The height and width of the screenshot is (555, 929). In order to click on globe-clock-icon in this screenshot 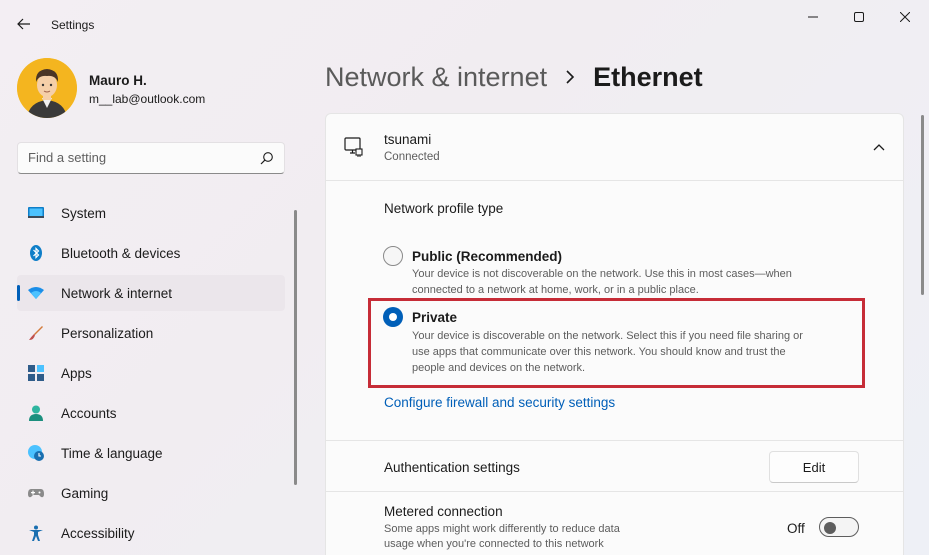, I will do `click(36, 453)`.